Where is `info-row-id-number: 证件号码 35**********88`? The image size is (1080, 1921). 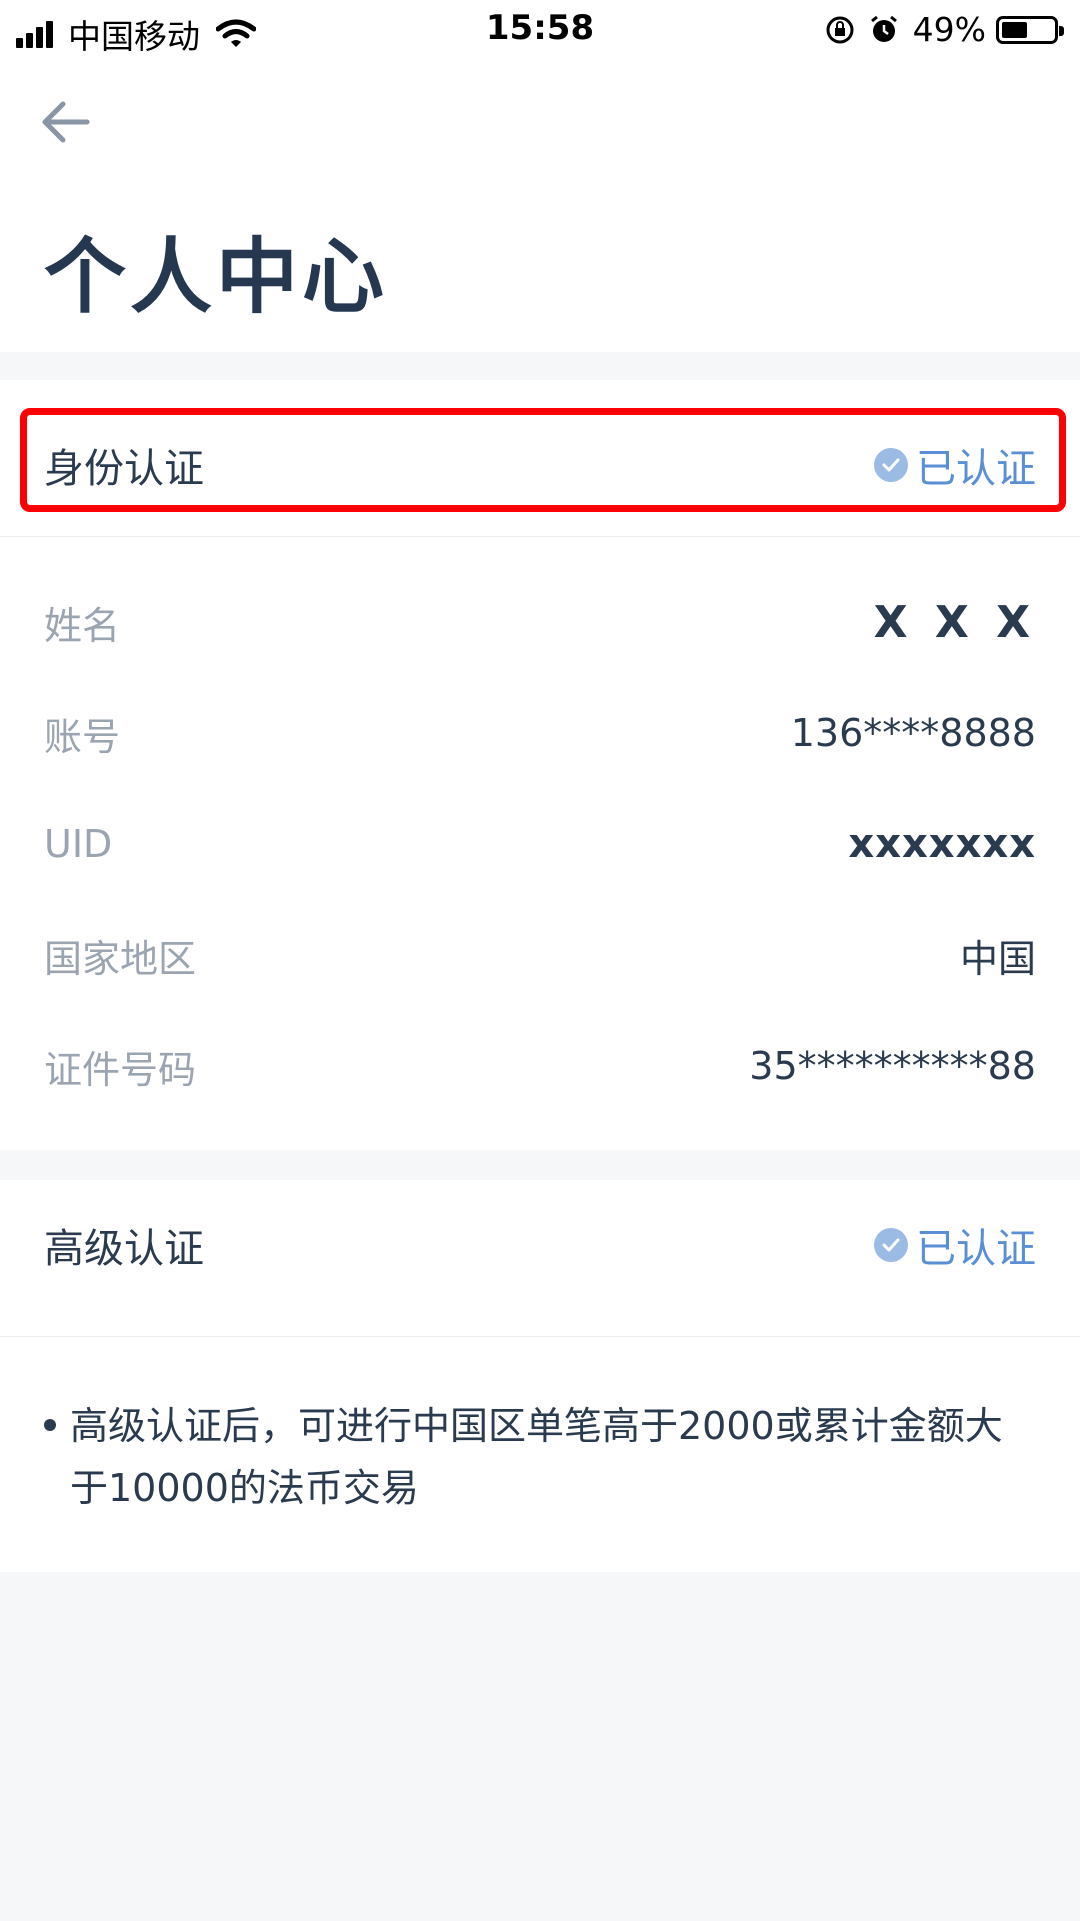 info-row-id-number: 证件号码 35**********88 is located at coordinates (540, 1066).